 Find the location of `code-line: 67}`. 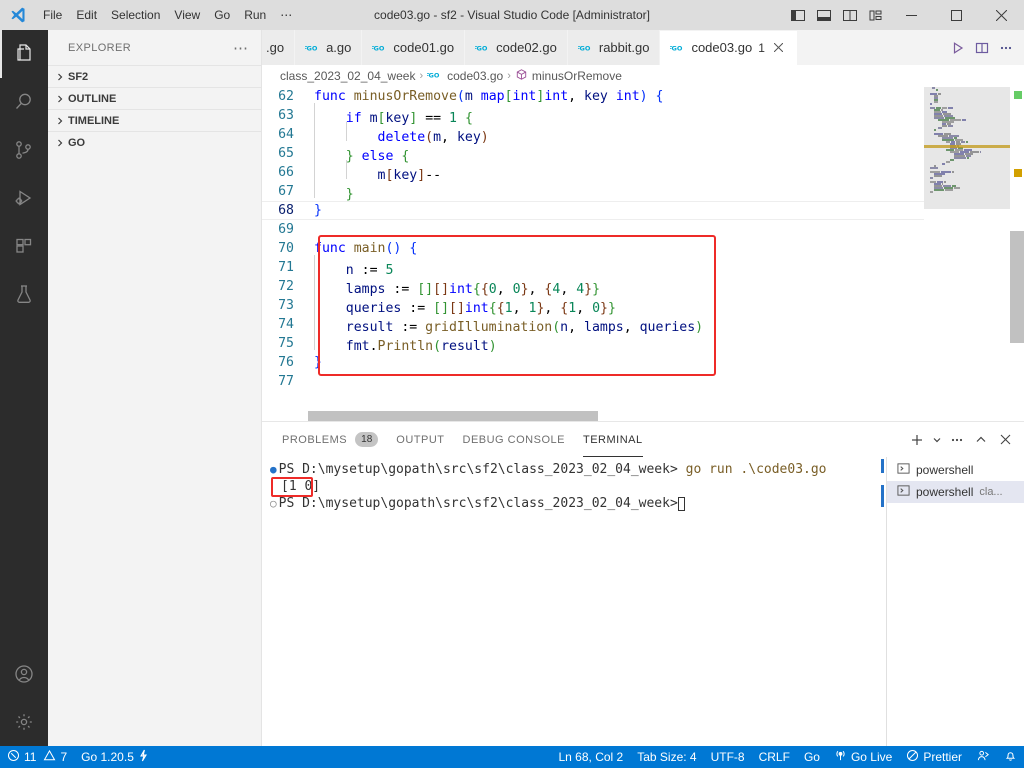

code-line: 67} is located at coordinates (593, 190).